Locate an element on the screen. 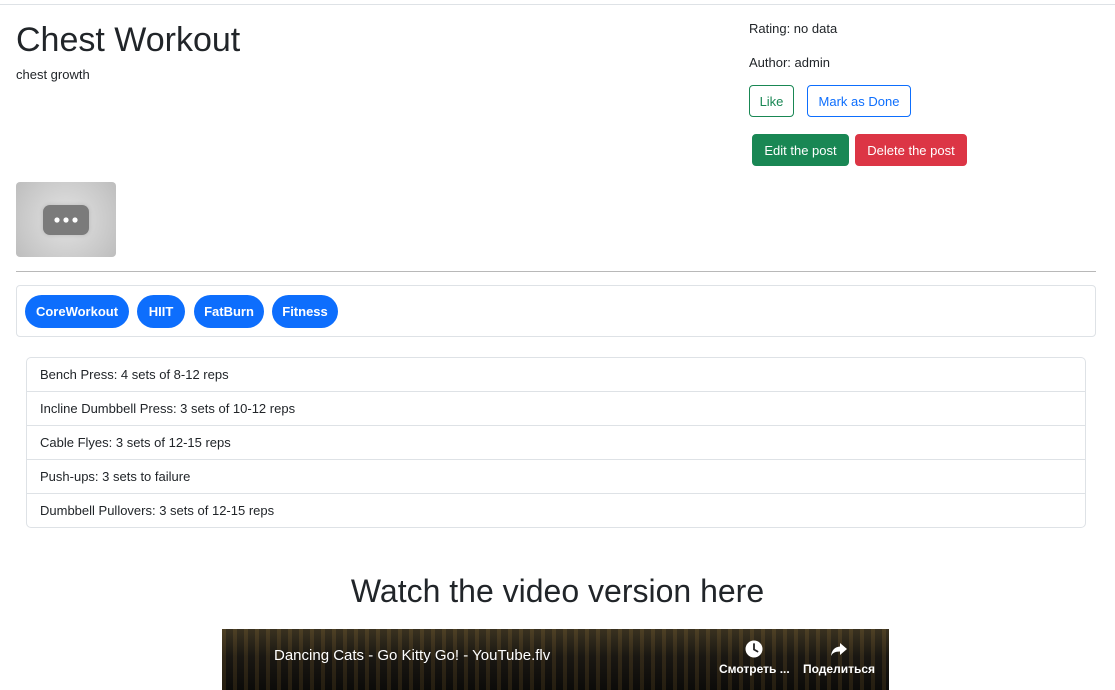 The width and height of the screenshot is (1115, 690). more-horizontal-icon is located at coordinates (66, 219).